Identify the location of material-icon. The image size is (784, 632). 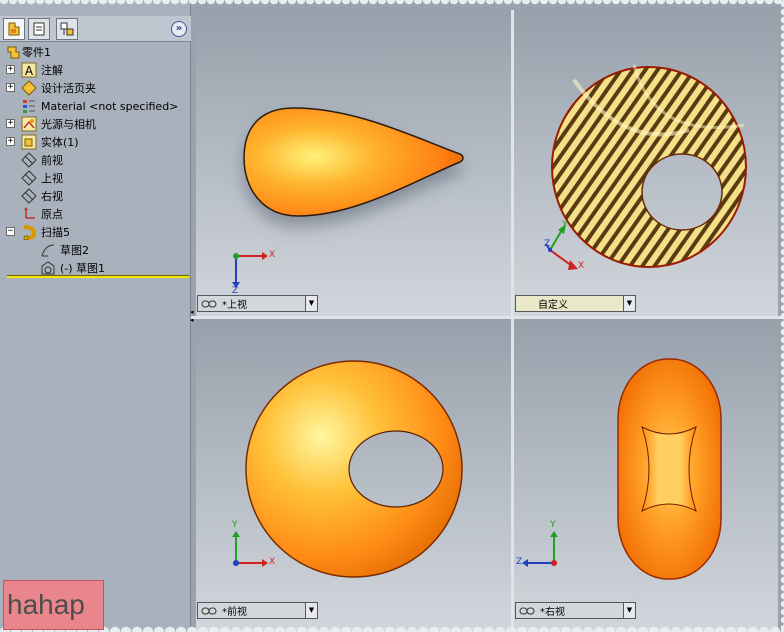
(29, 106).